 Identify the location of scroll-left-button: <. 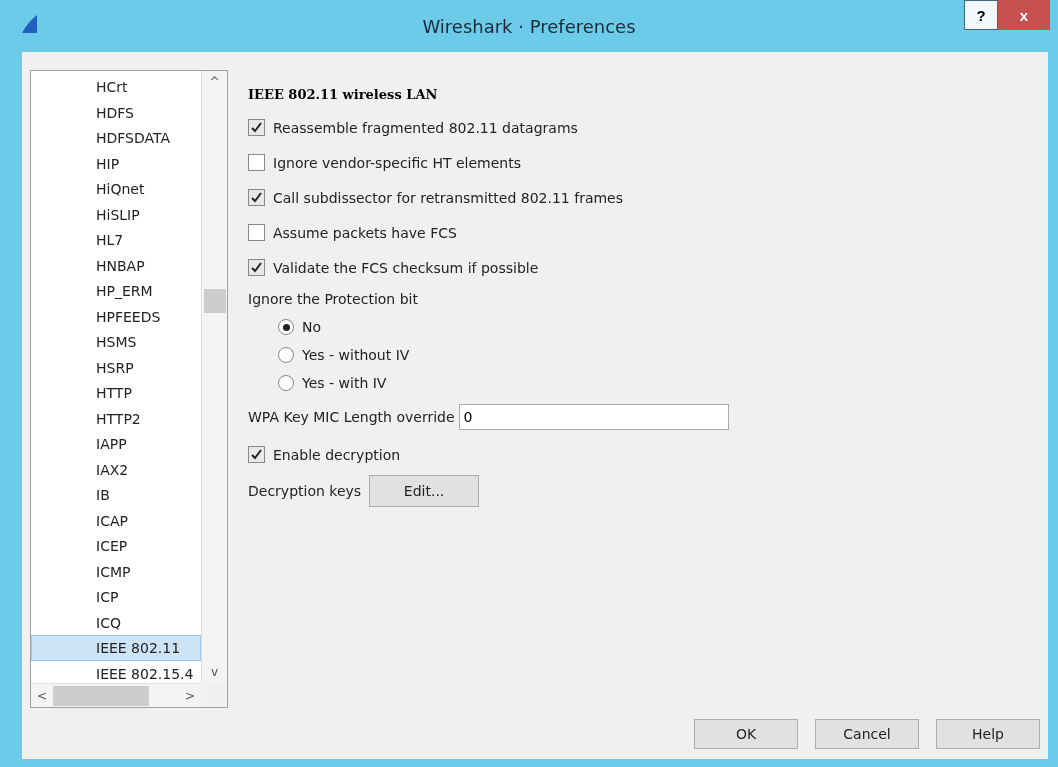
(42, 695).